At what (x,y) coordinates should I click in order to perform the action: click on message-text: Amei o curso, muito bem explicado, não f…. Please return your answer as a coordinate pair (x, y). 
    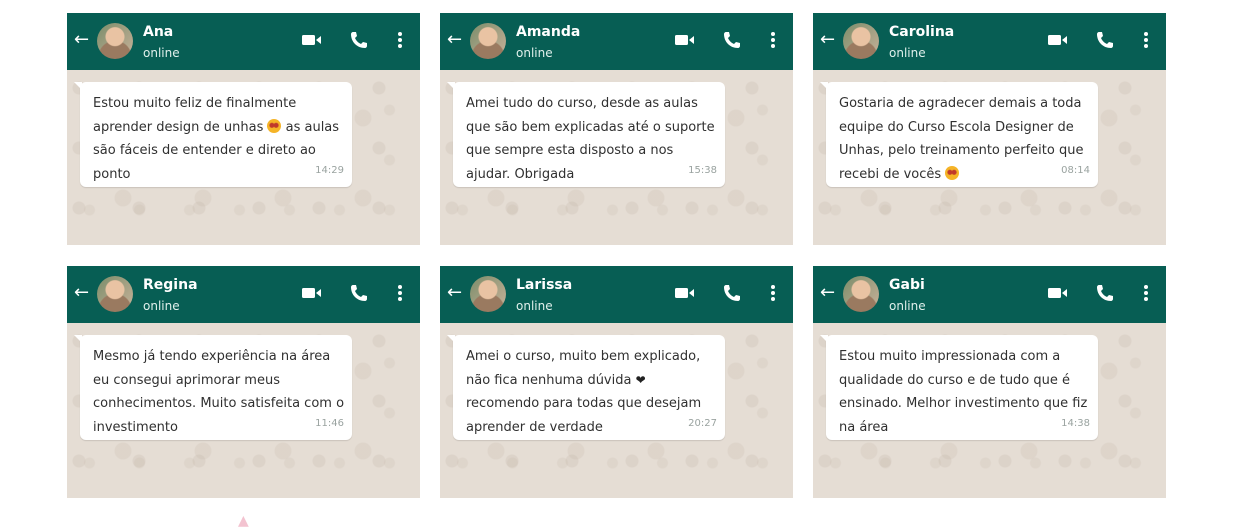
    Looking at the image, I should click on (593, 392).